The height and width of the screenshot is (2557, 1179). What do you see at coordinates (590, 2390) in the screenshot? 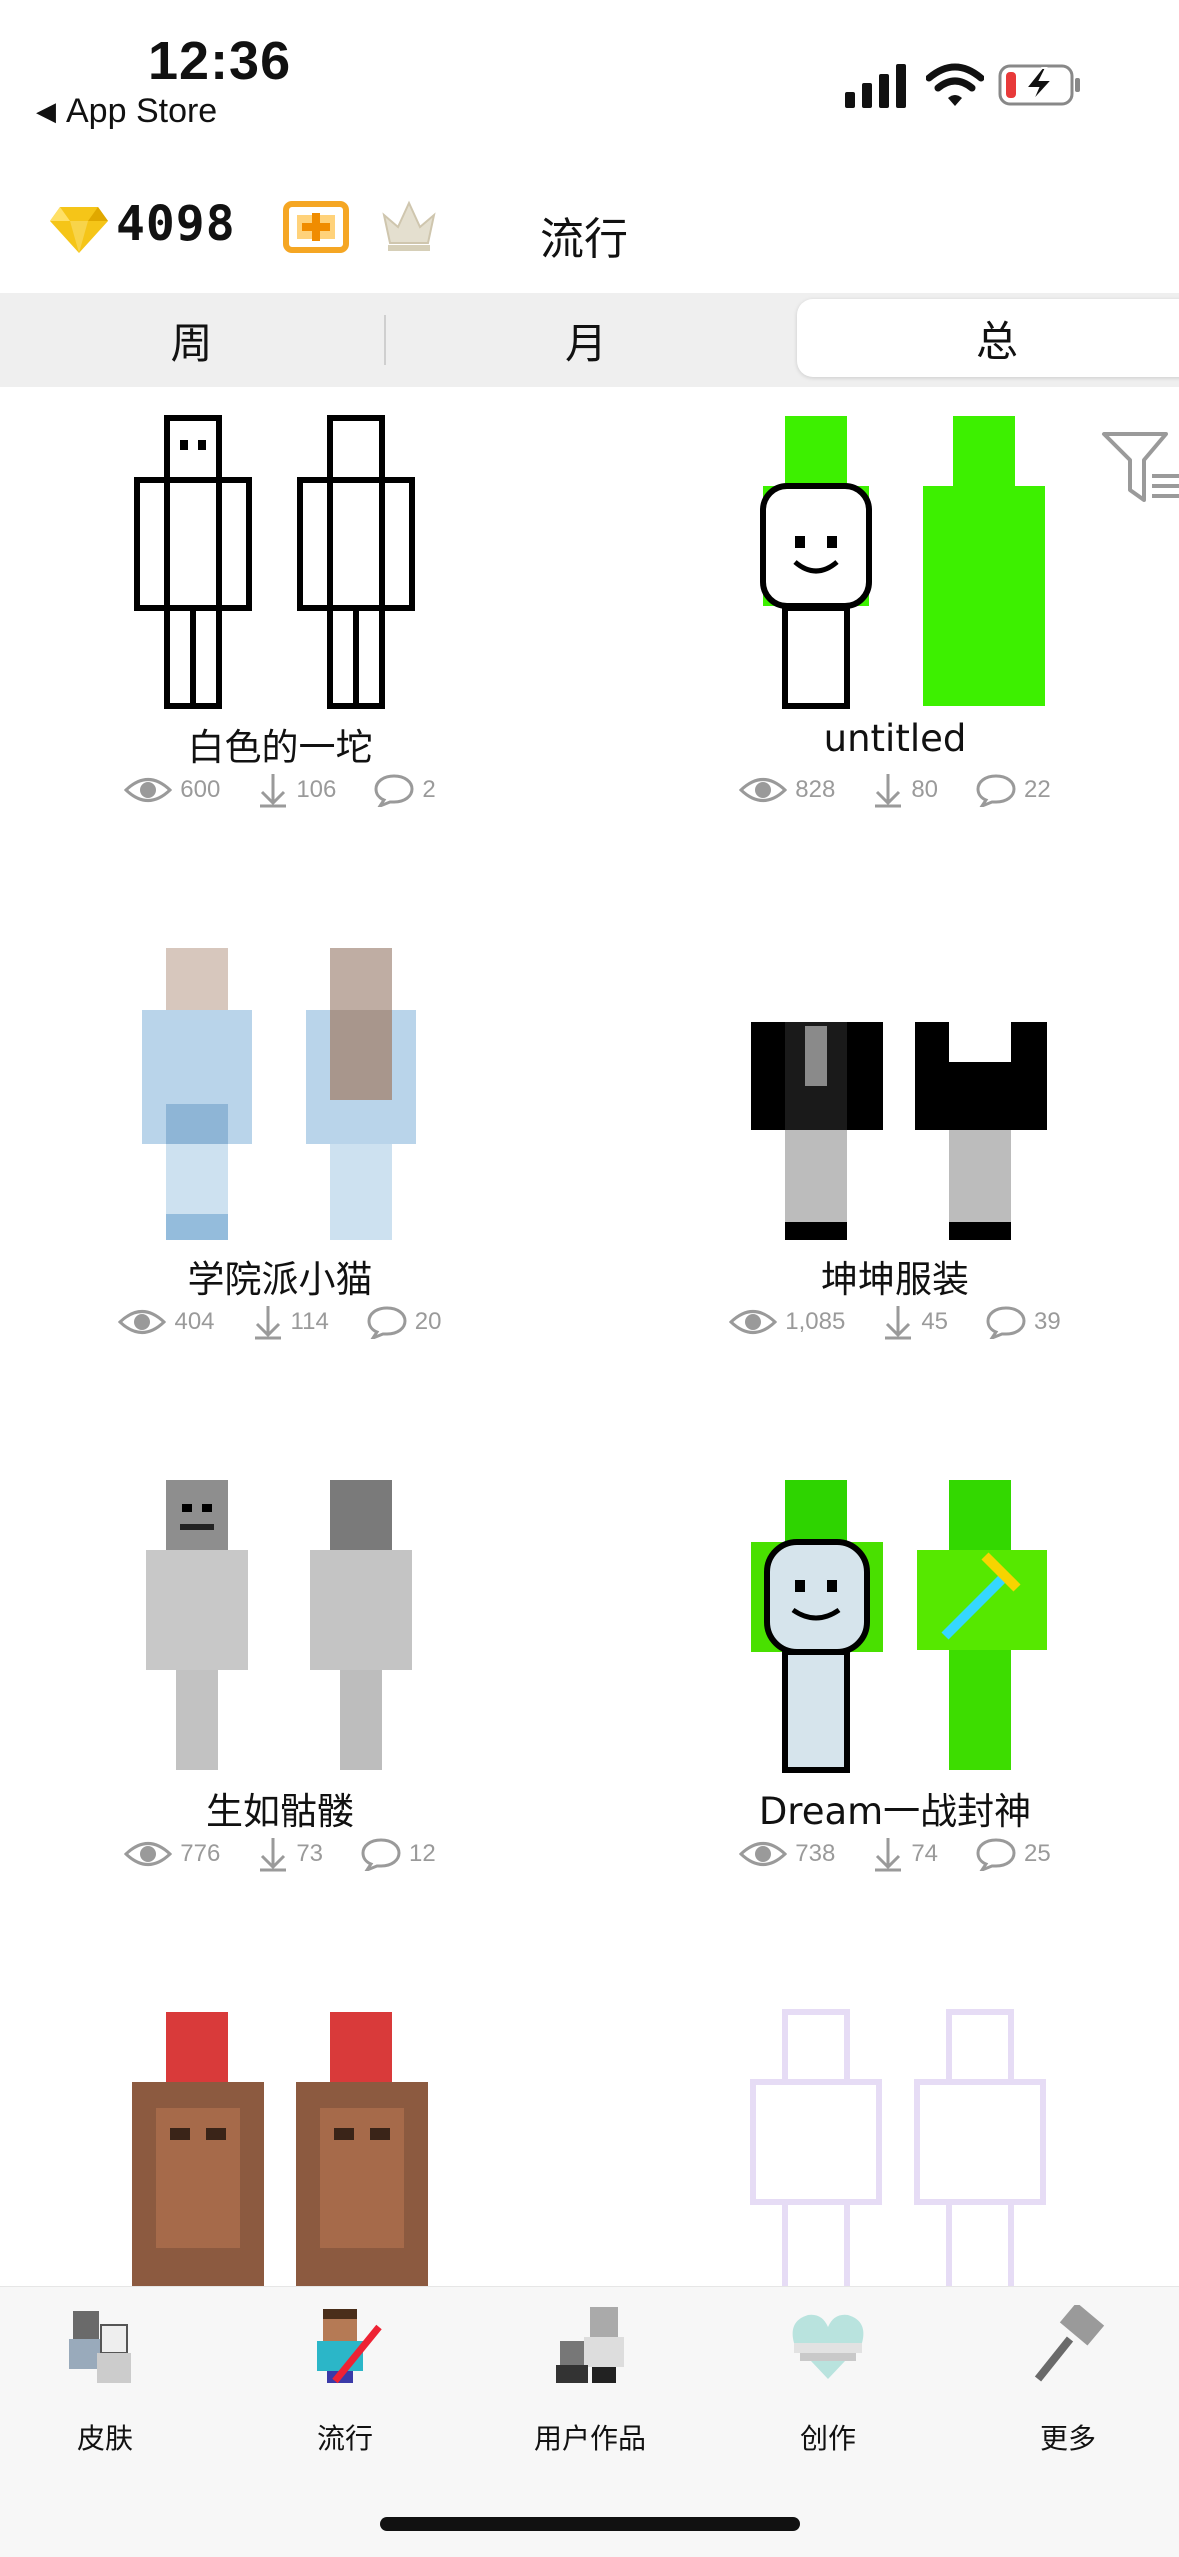
I see `nav-user-works: 用户作品` at bounding box center [590, 2390].